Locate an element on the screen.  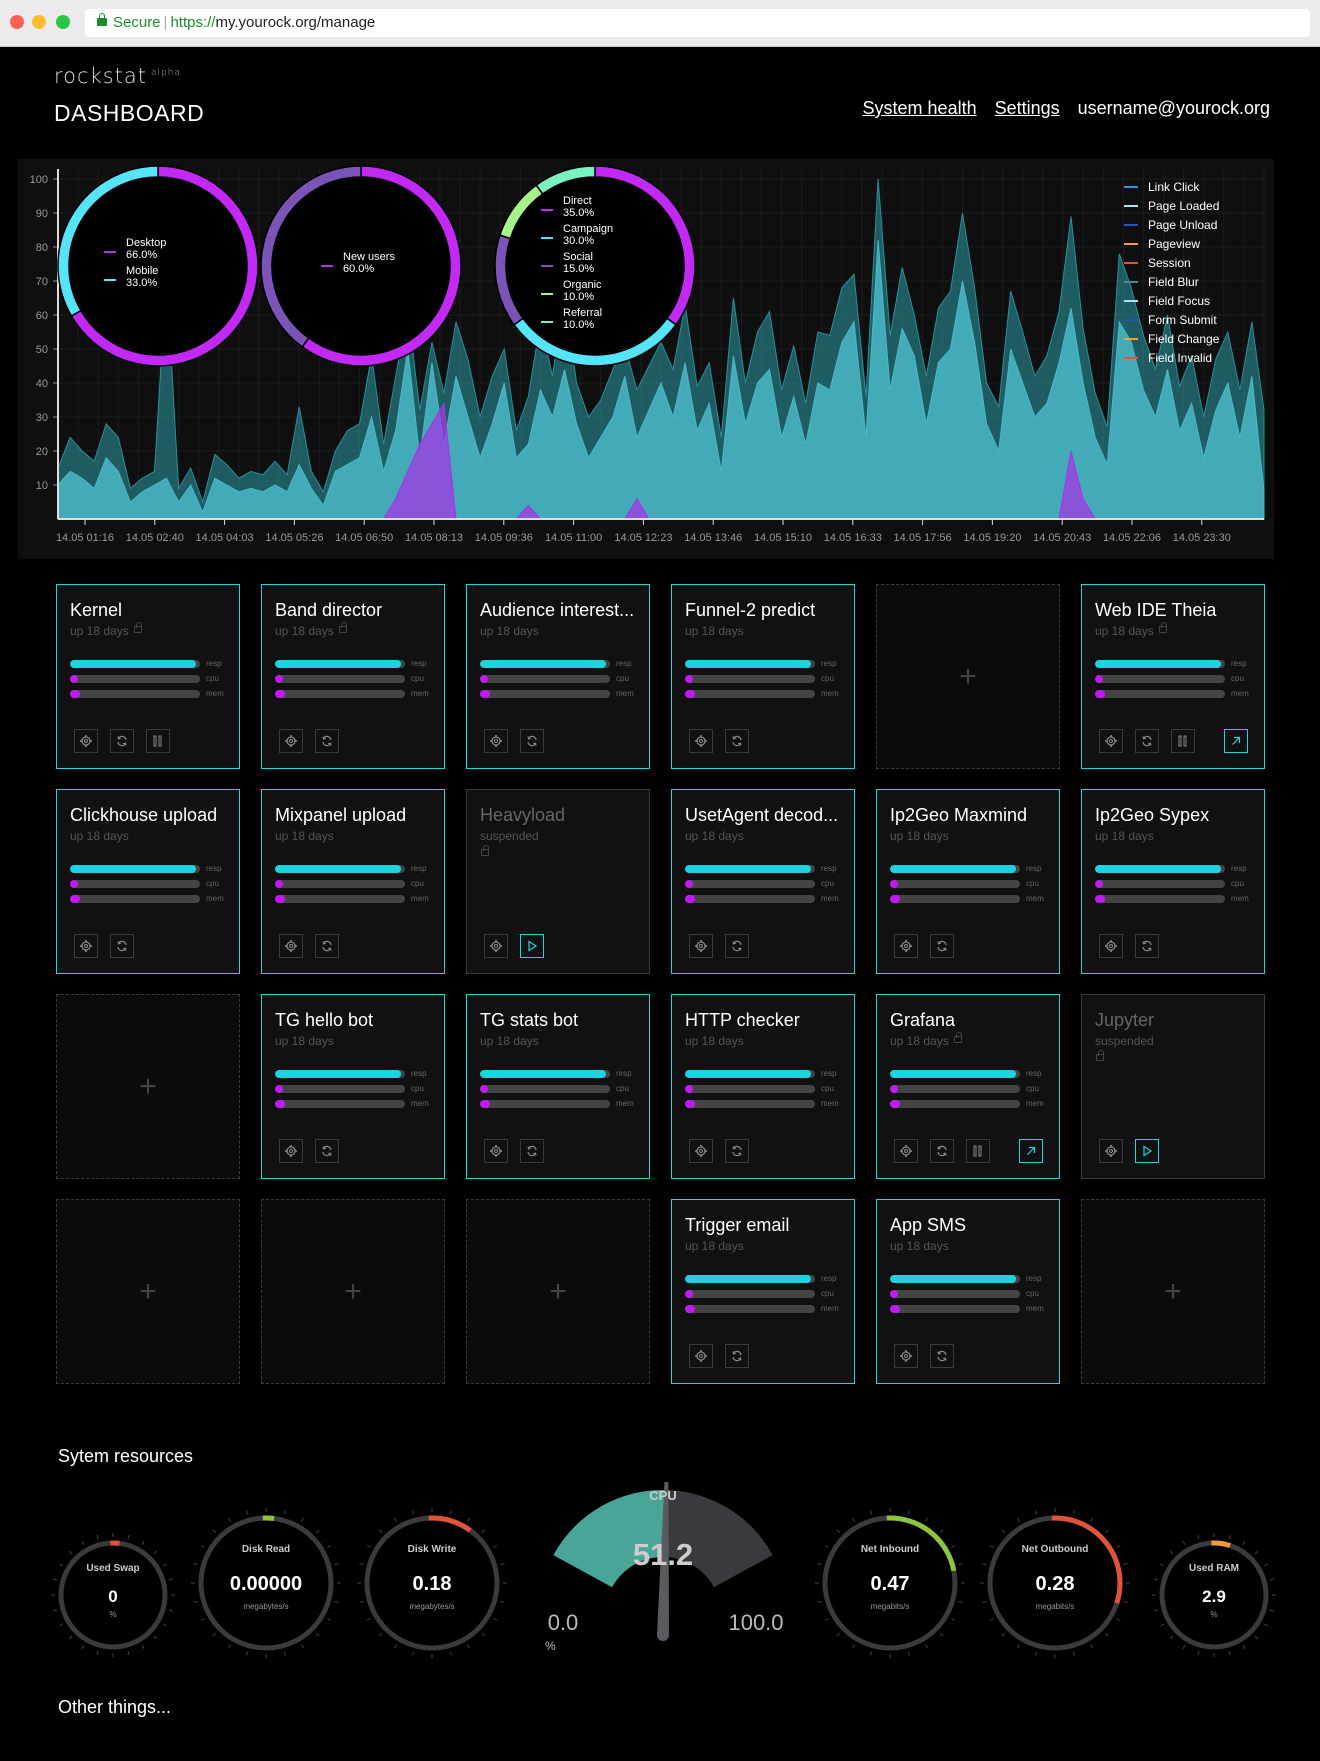
service-card: UsetAgent decod... up 18 days resp cpu mem is located at coordinates (763, 881).